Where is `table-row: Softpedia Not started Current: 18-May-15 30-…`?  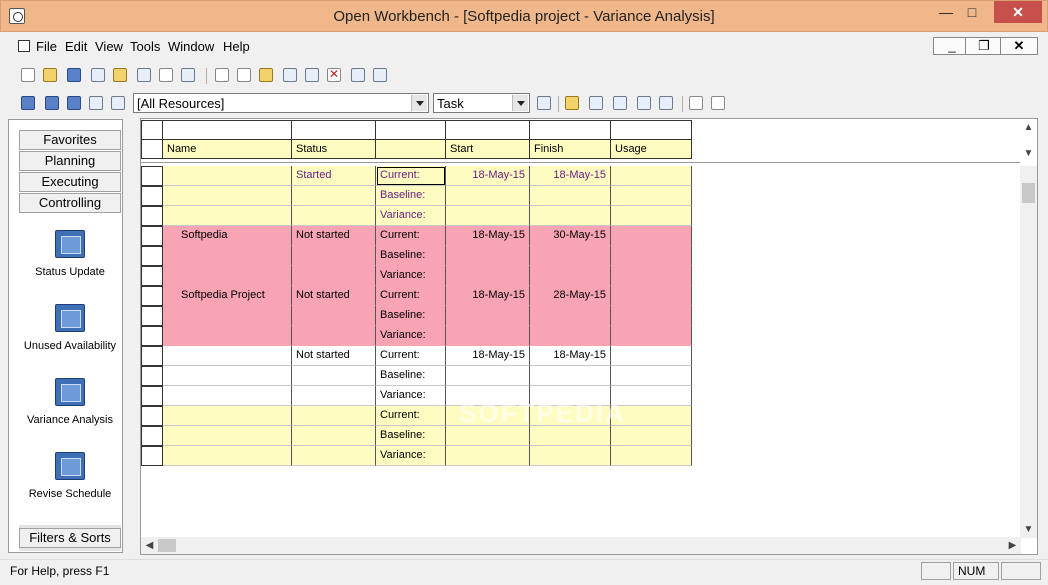
table-row: Softpedia Not started Current: 18-May-15 30-… is located at coordinates (417, 236).